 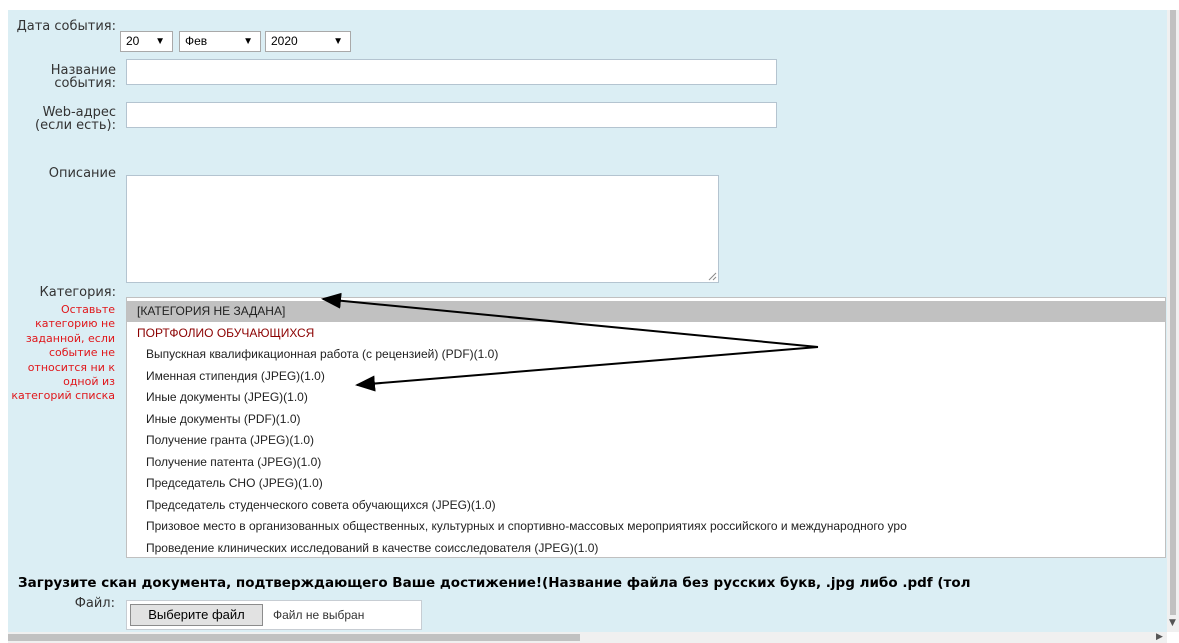 I want to click on month-value: Фев, so click(x=196, y=41).